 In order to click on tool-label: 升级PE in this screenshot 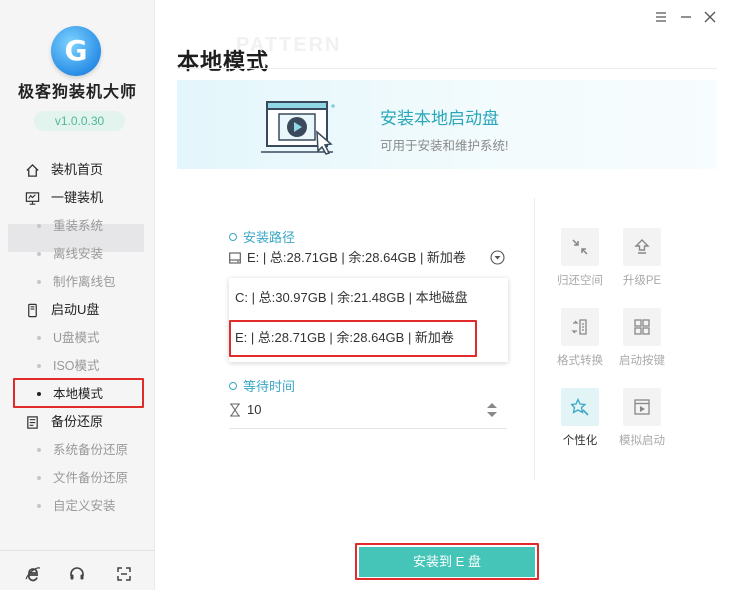, I will do `click(642, 281)`.